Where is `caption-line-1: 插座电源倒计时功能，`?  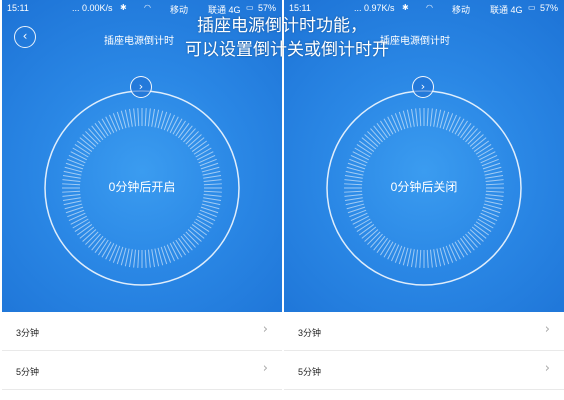
caption-line-1: 插座电源倒计时功能， is located at coordinates (282, 26).